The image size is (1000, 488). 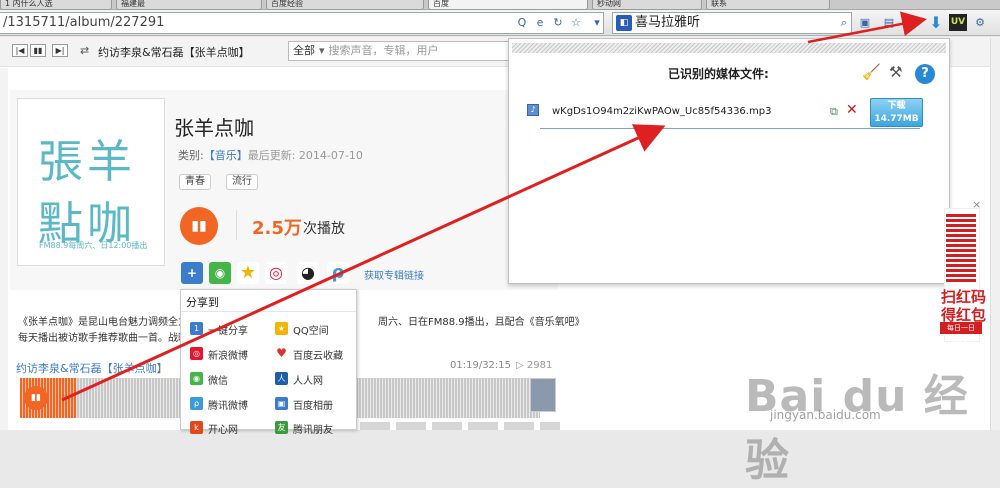 I want to click on download-button: 下载 14.77MB, so click(x=896, y=112).